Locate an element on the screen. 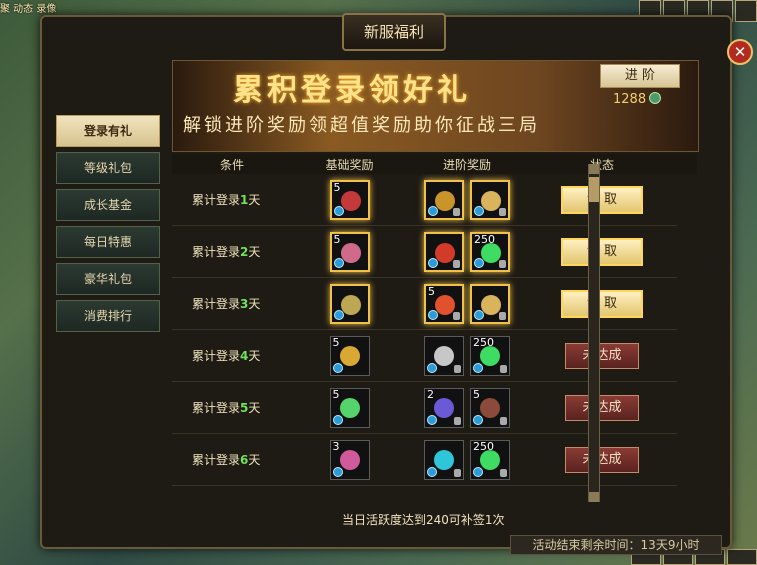 This screenshot has height=565, width=757. advanced-reward-cell is located at coordinates (467, 199).